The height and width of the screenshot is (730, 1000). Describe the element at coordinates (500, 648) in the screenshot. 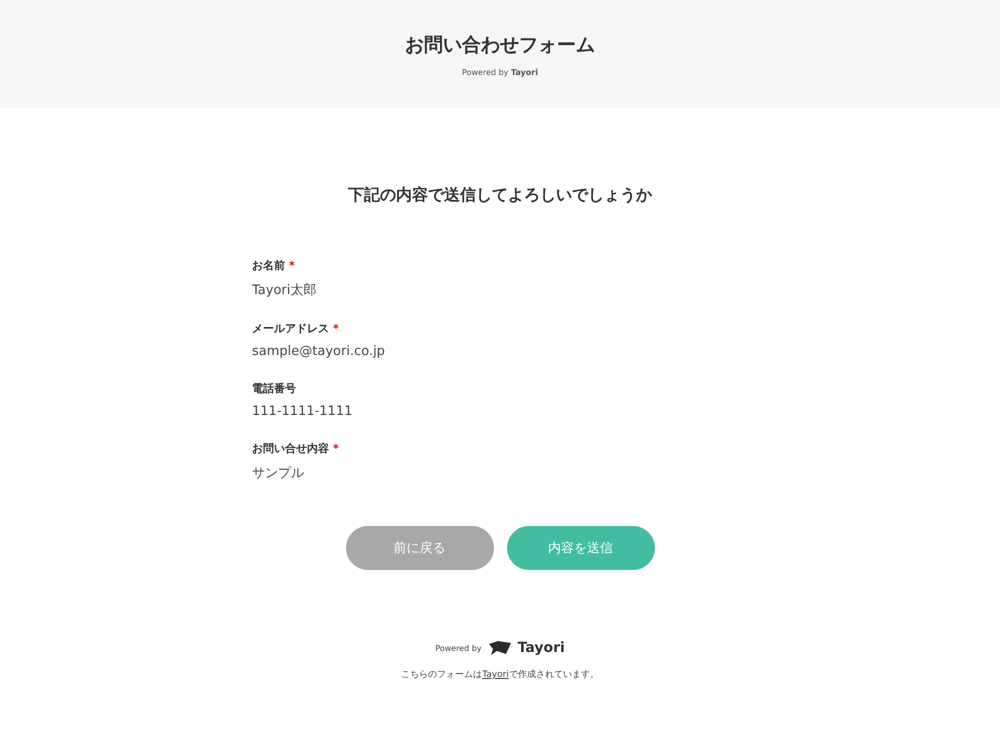

I see `logo-icon` at that location.